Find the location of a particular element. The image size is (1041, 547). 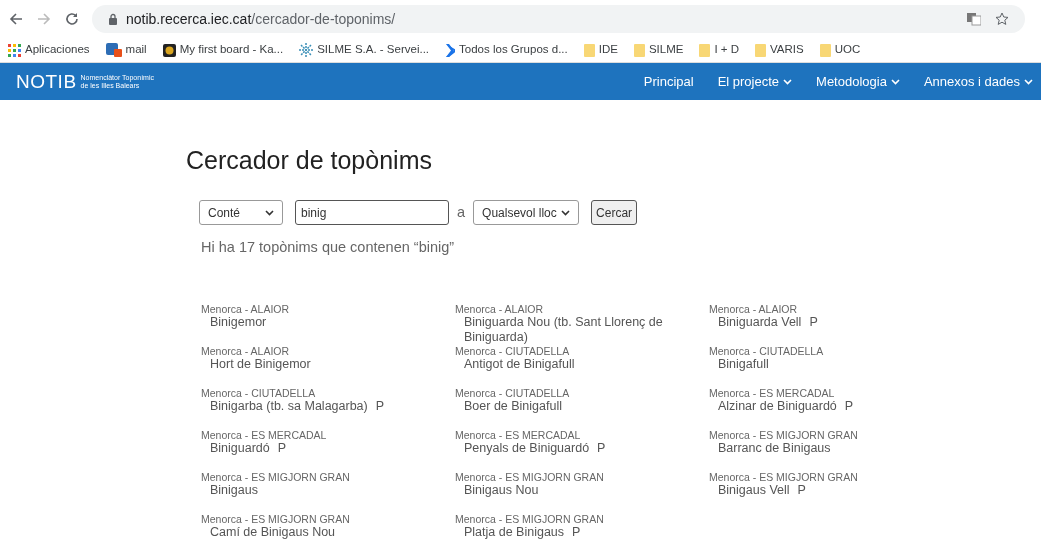

sparkle-icon is located at coordinates (306, 50).